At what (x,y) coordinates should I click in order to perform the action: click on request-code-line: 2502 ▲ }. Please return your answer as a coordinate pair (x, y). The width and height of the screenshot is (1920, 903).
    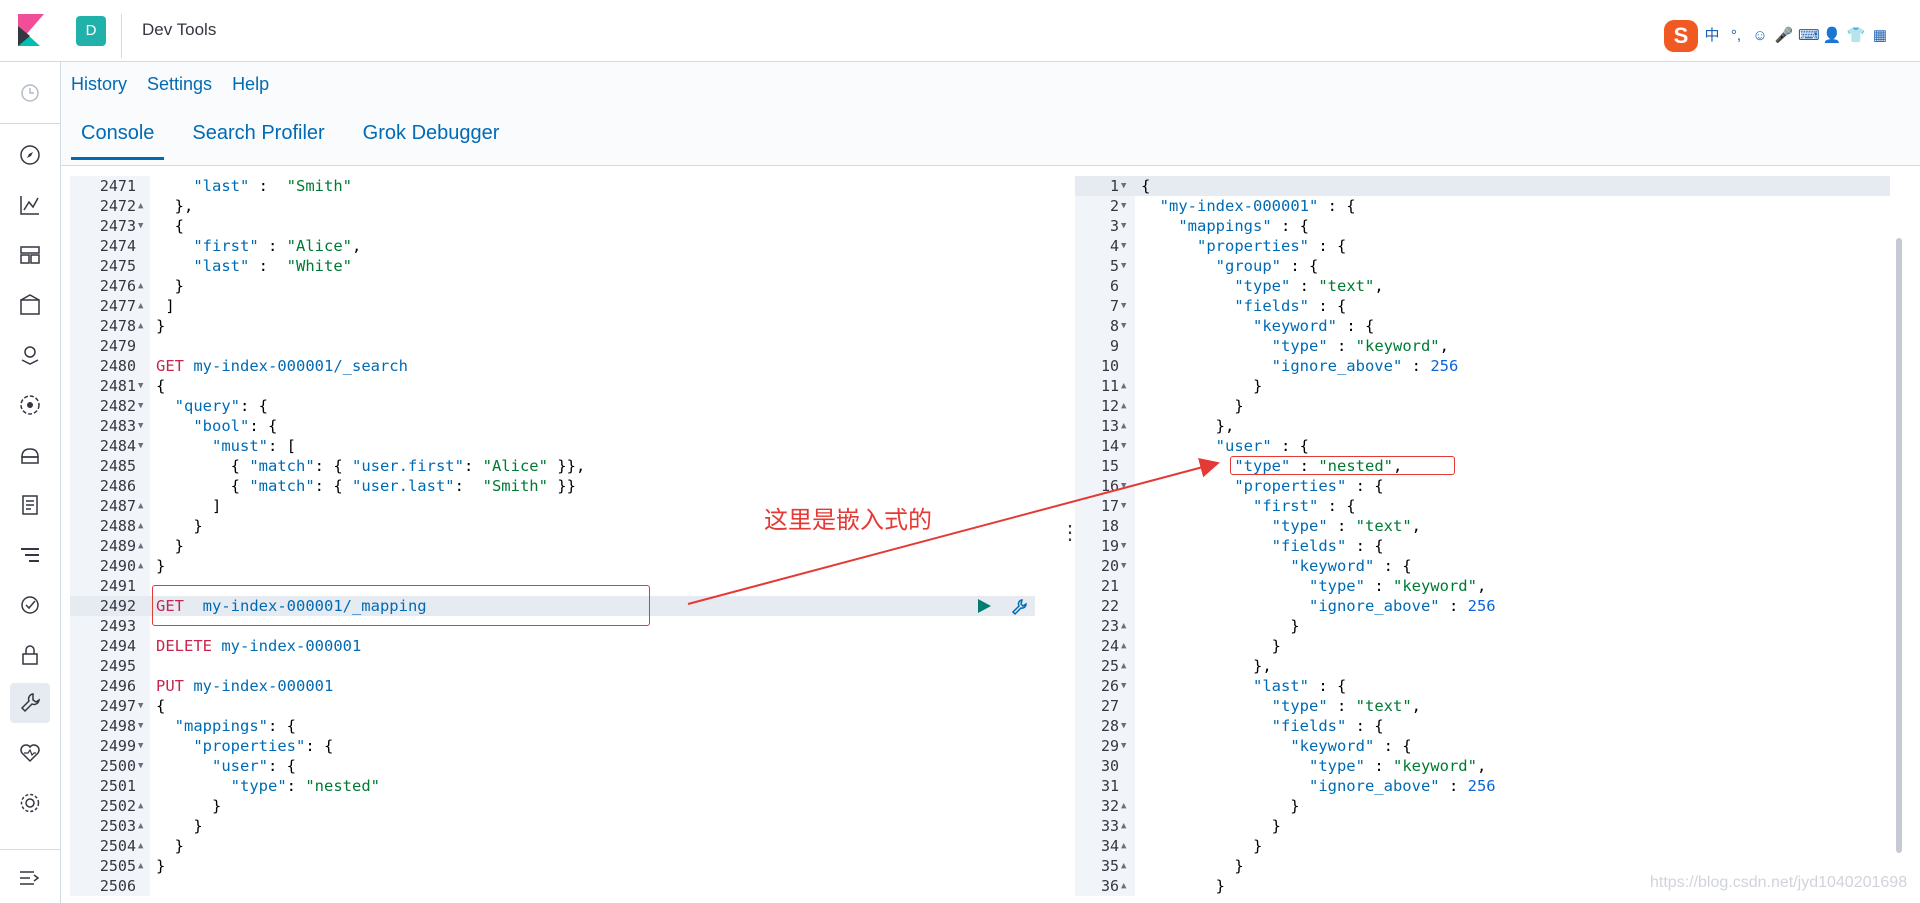
    Looking at the image, I should click on (562, 806).